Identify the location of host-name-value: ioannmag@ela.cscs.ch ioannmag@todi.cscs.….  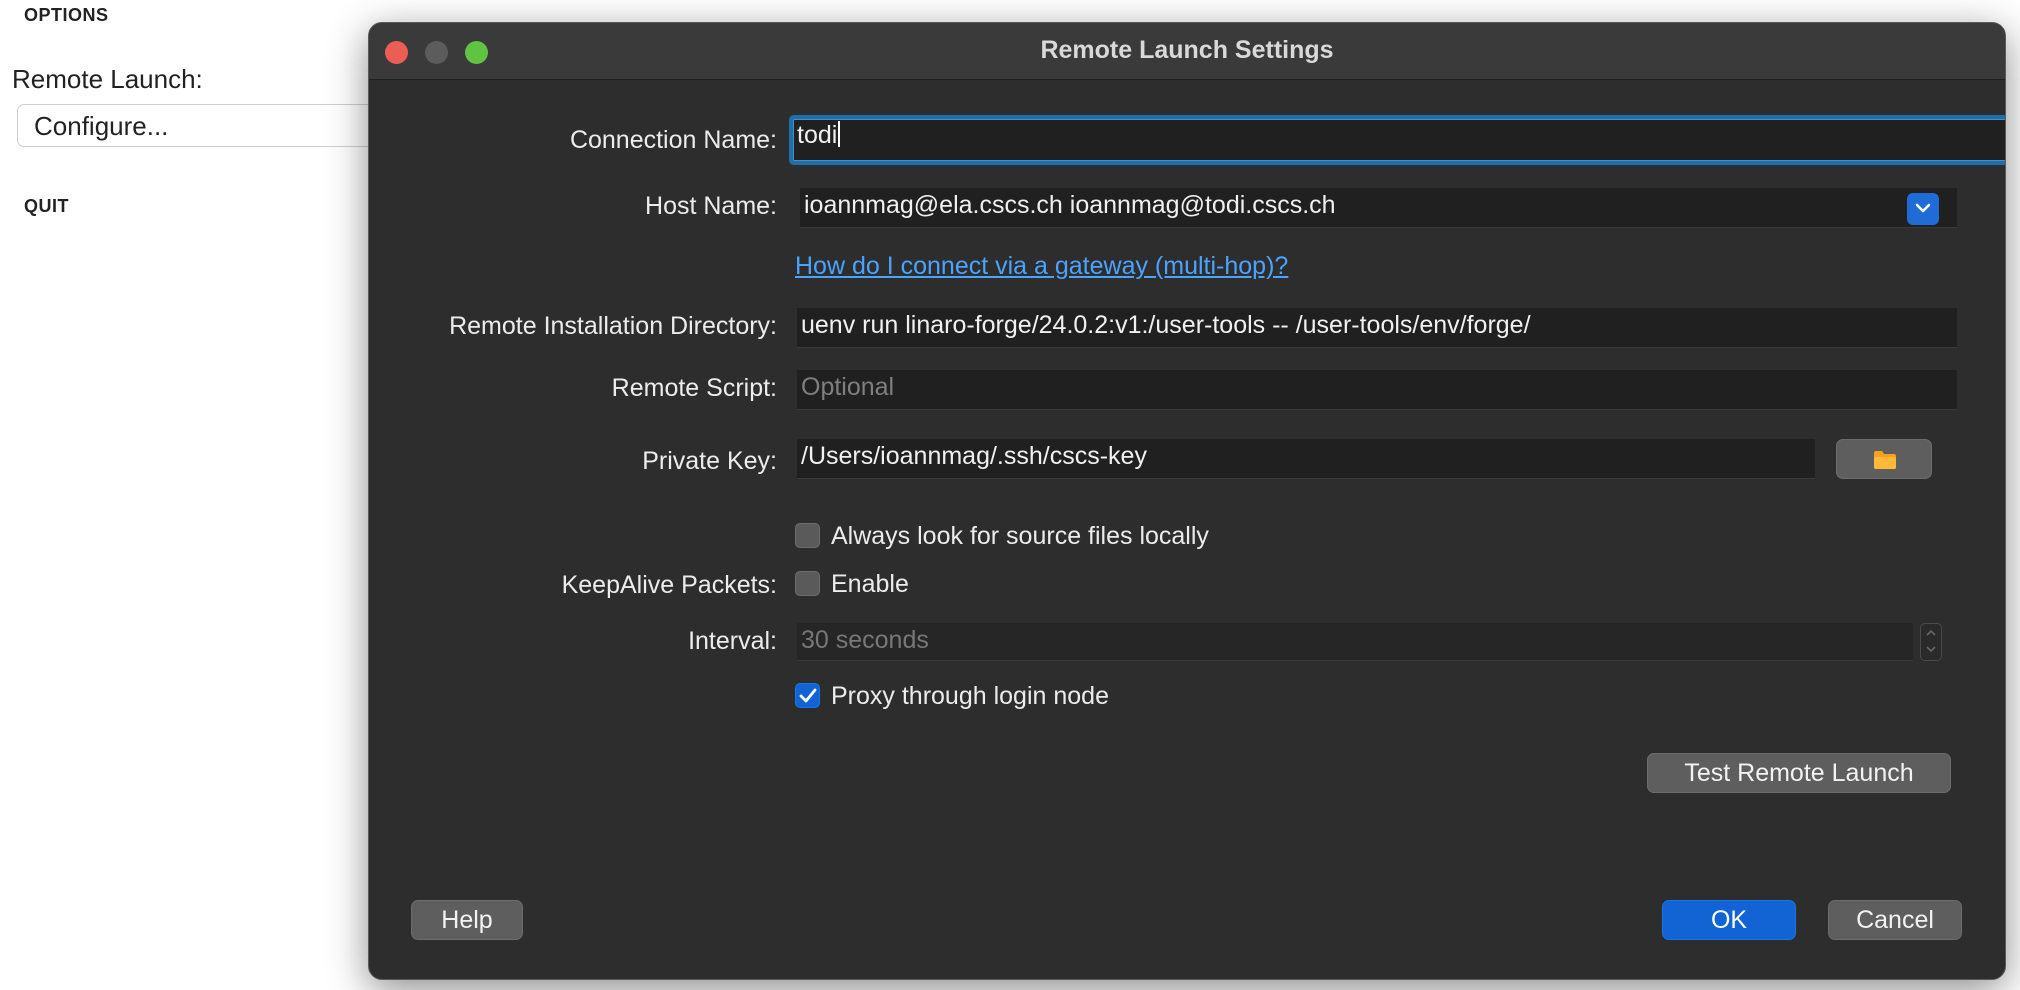
(1070, 205).